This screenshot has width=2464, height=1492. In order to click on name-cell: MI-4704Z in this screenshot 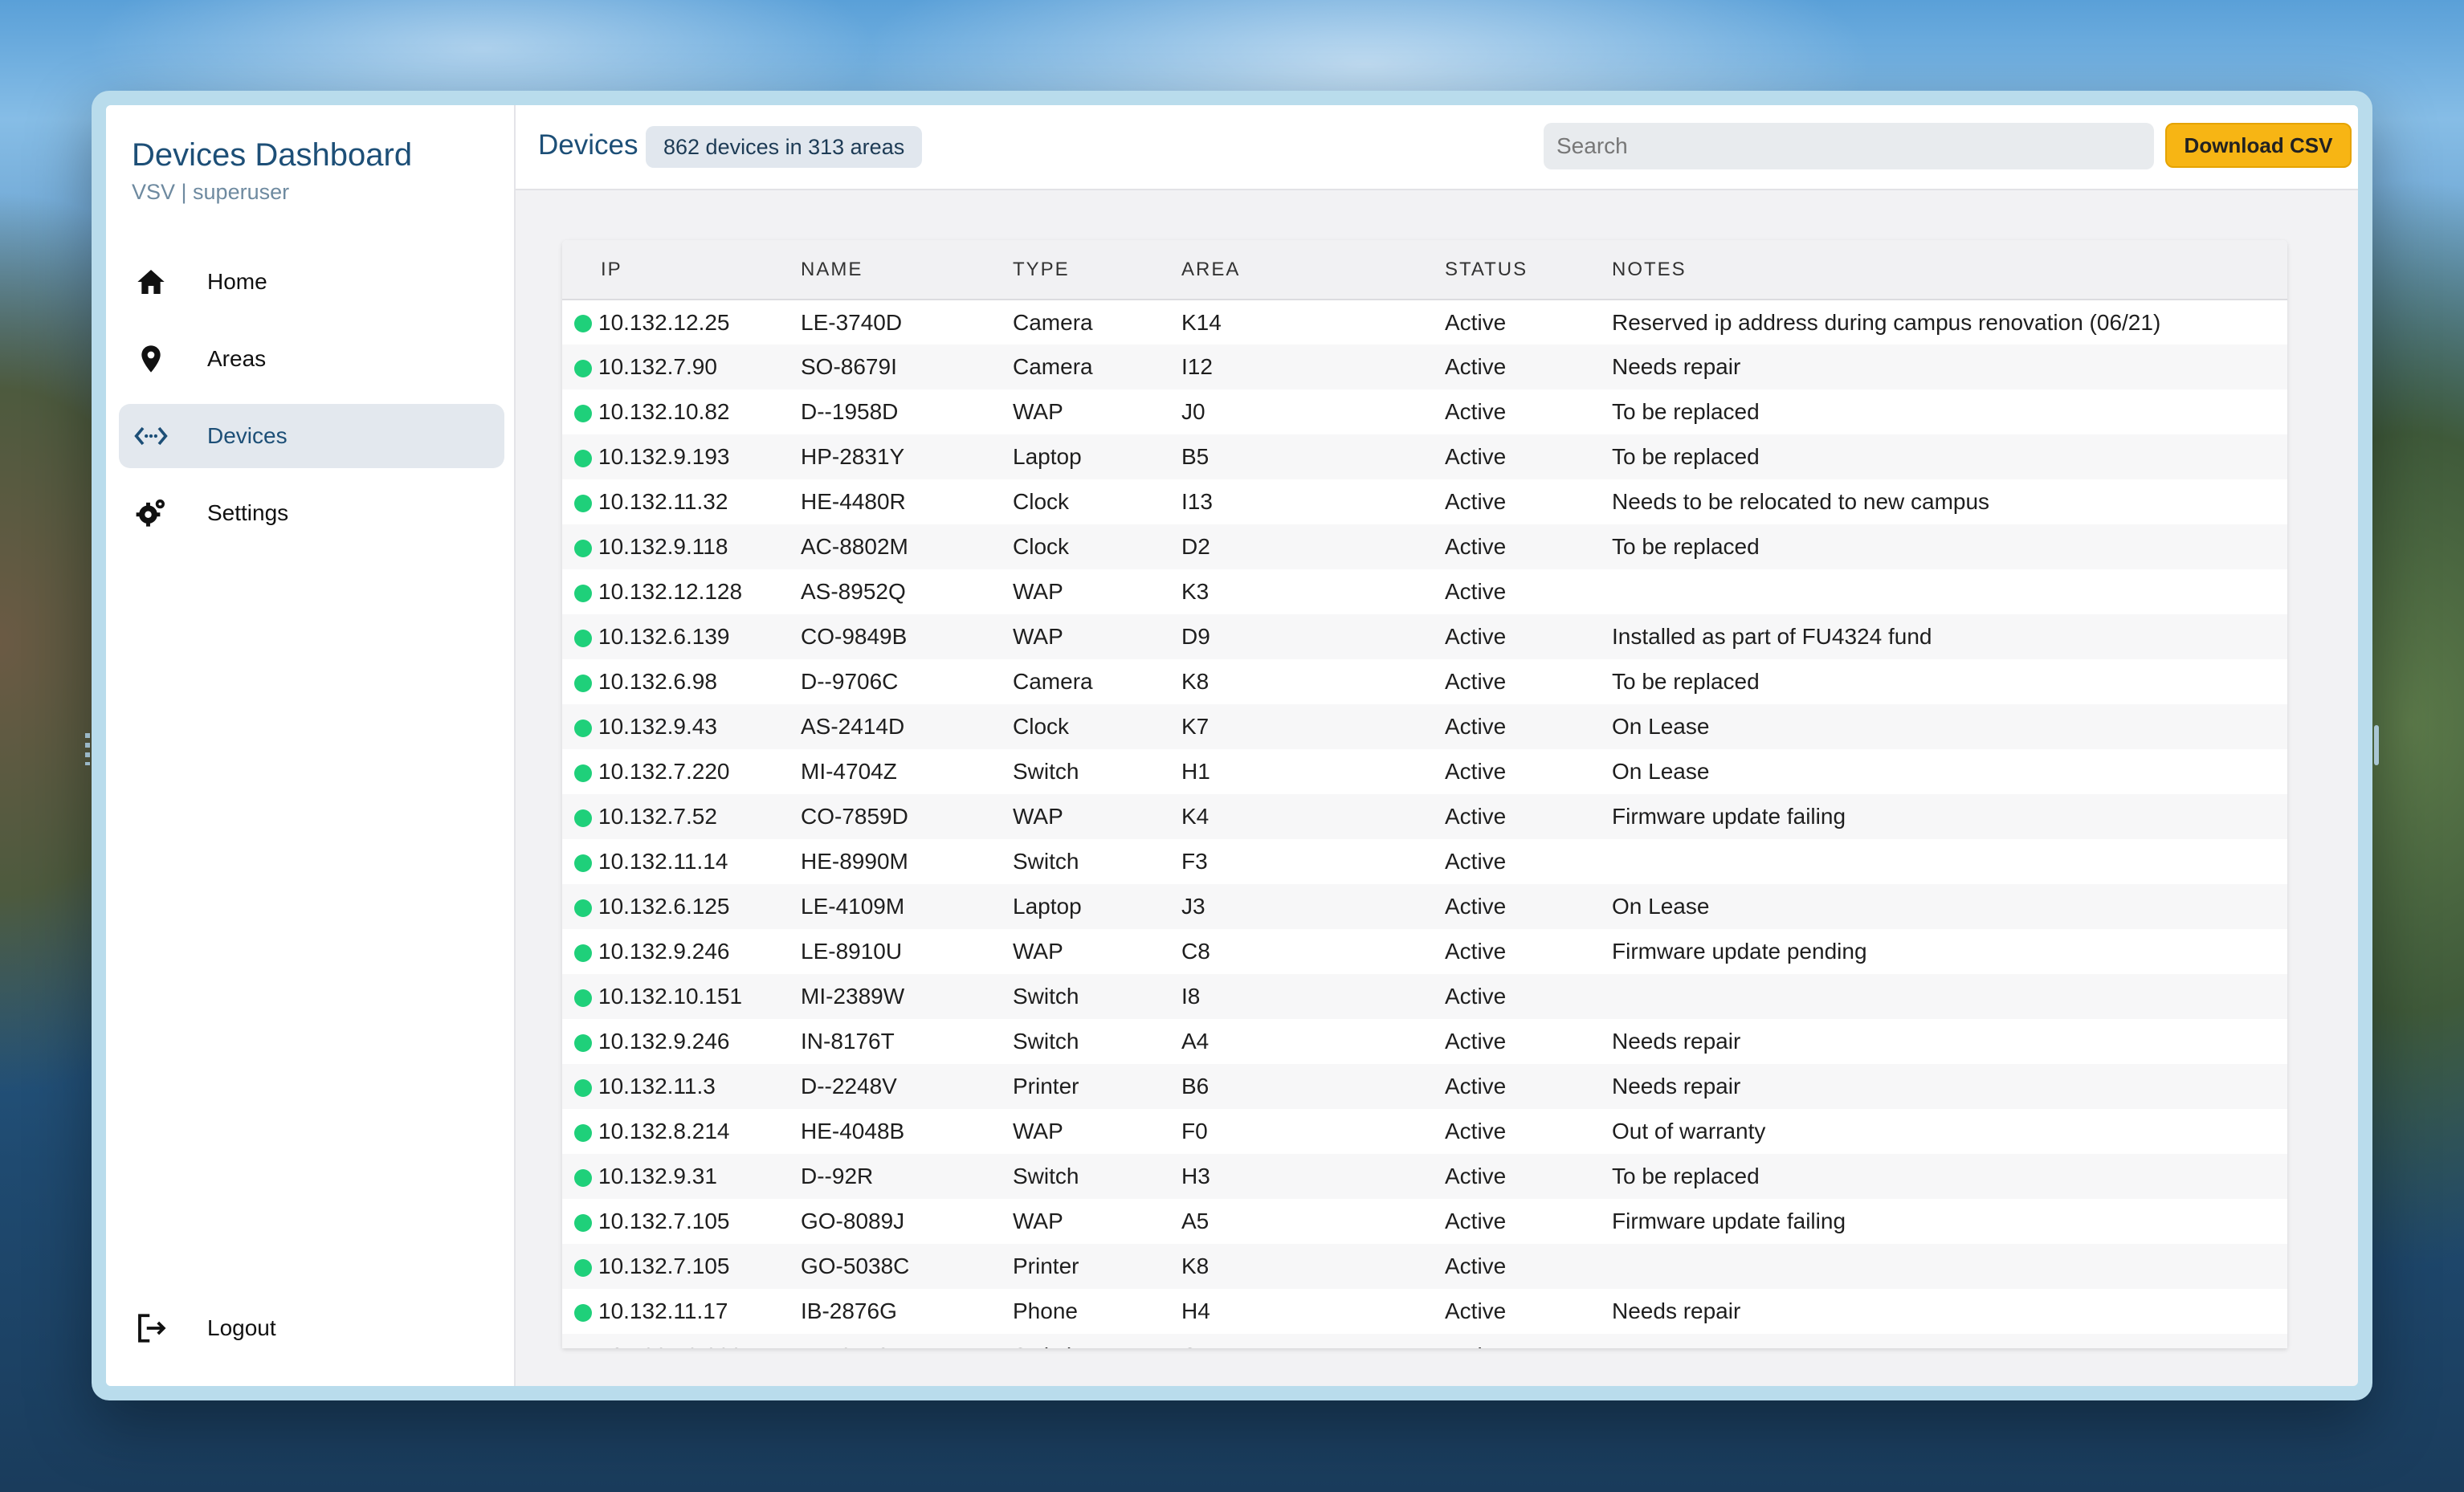, I will do `click(849, 771)`.